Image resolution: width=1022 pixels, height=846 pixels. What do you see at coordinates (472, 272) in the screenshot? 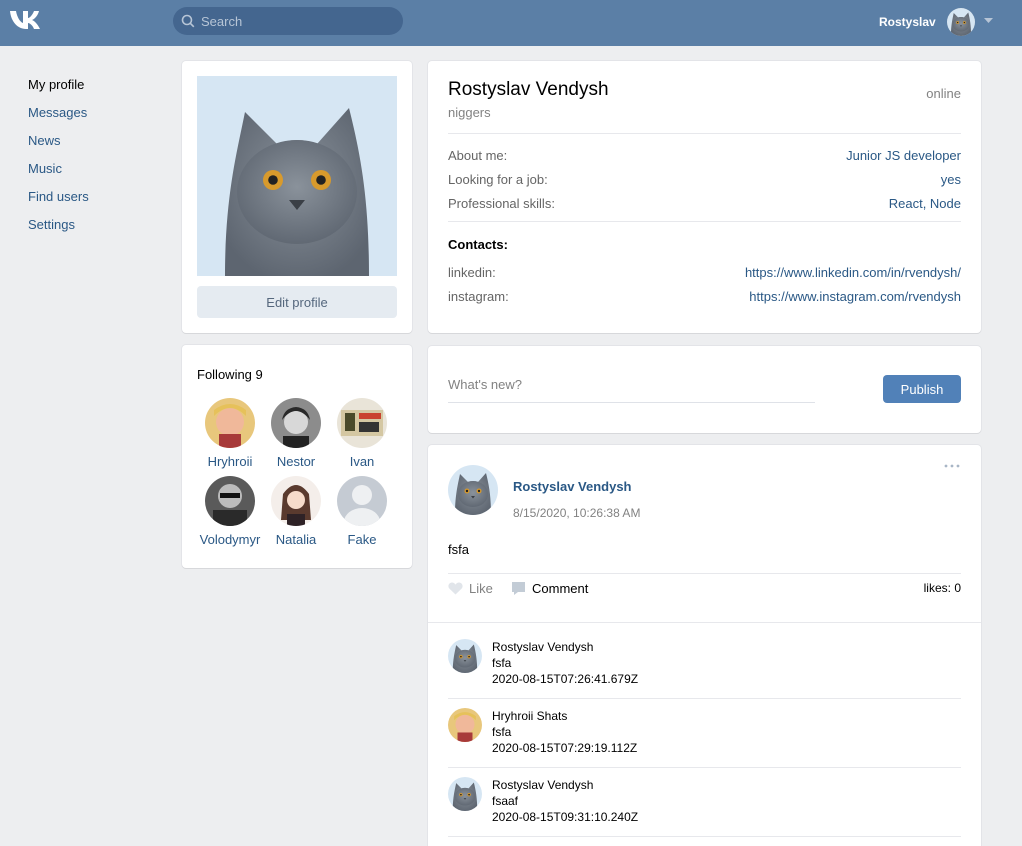
I see `contact-label: linkedin:` at bounding box center [472, 272].